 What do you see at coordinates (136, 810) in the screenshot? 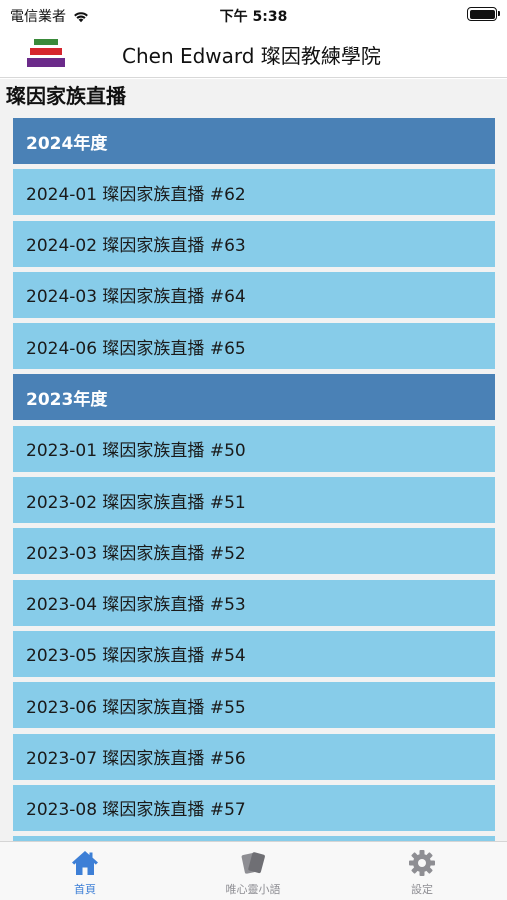
I see `list-item-label: 2023-08 璨因家族直播 #57` at bounding box center [136, 810].